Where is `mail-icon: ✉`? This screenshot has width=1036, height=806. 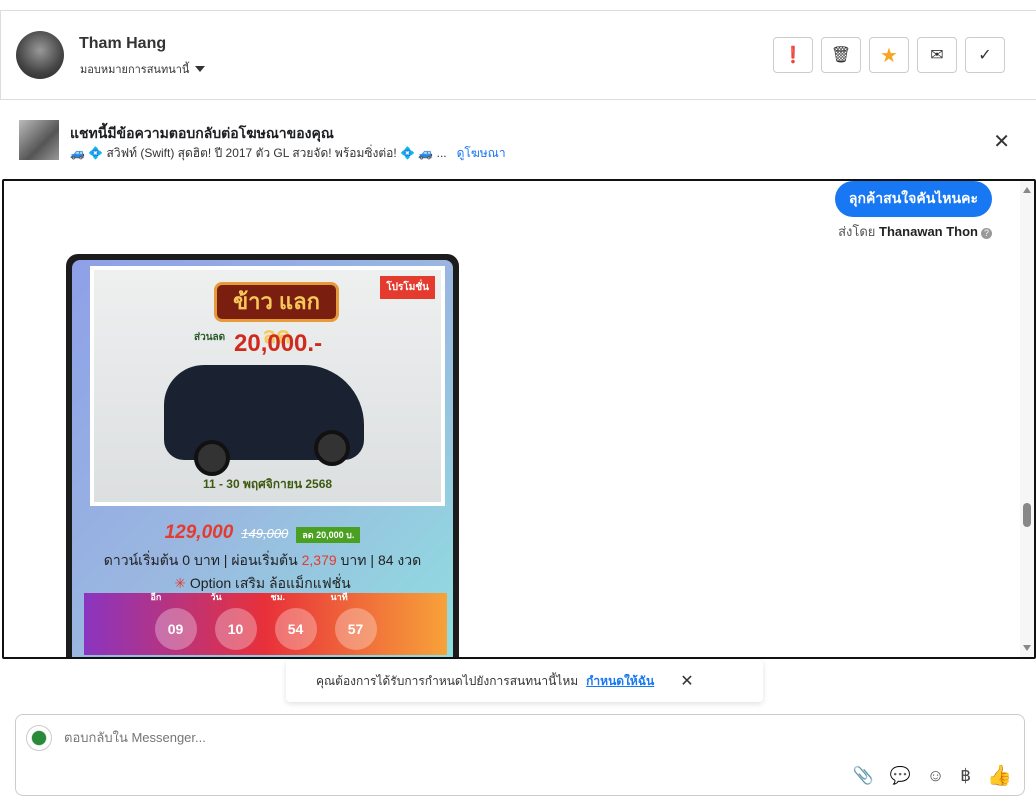
mail-icon: ✉ is located at coordinates (937, 55).